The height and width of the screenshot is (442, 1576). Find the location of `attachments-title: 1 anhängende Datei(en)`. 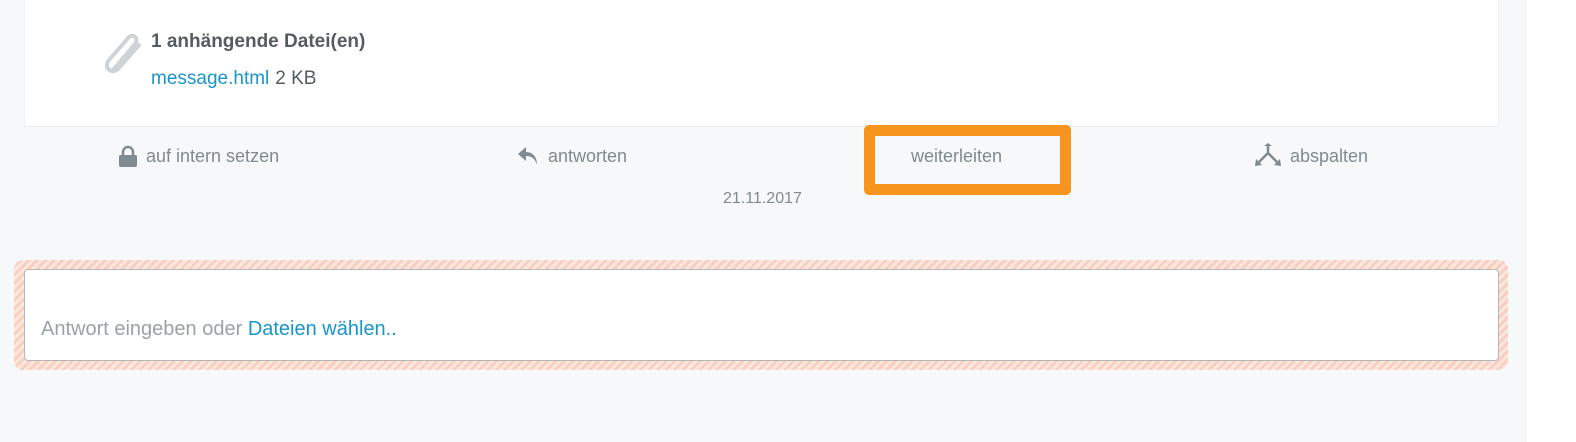

attachments-title: 1 anhängende Datei(en) is located at coordinates (258, 41).